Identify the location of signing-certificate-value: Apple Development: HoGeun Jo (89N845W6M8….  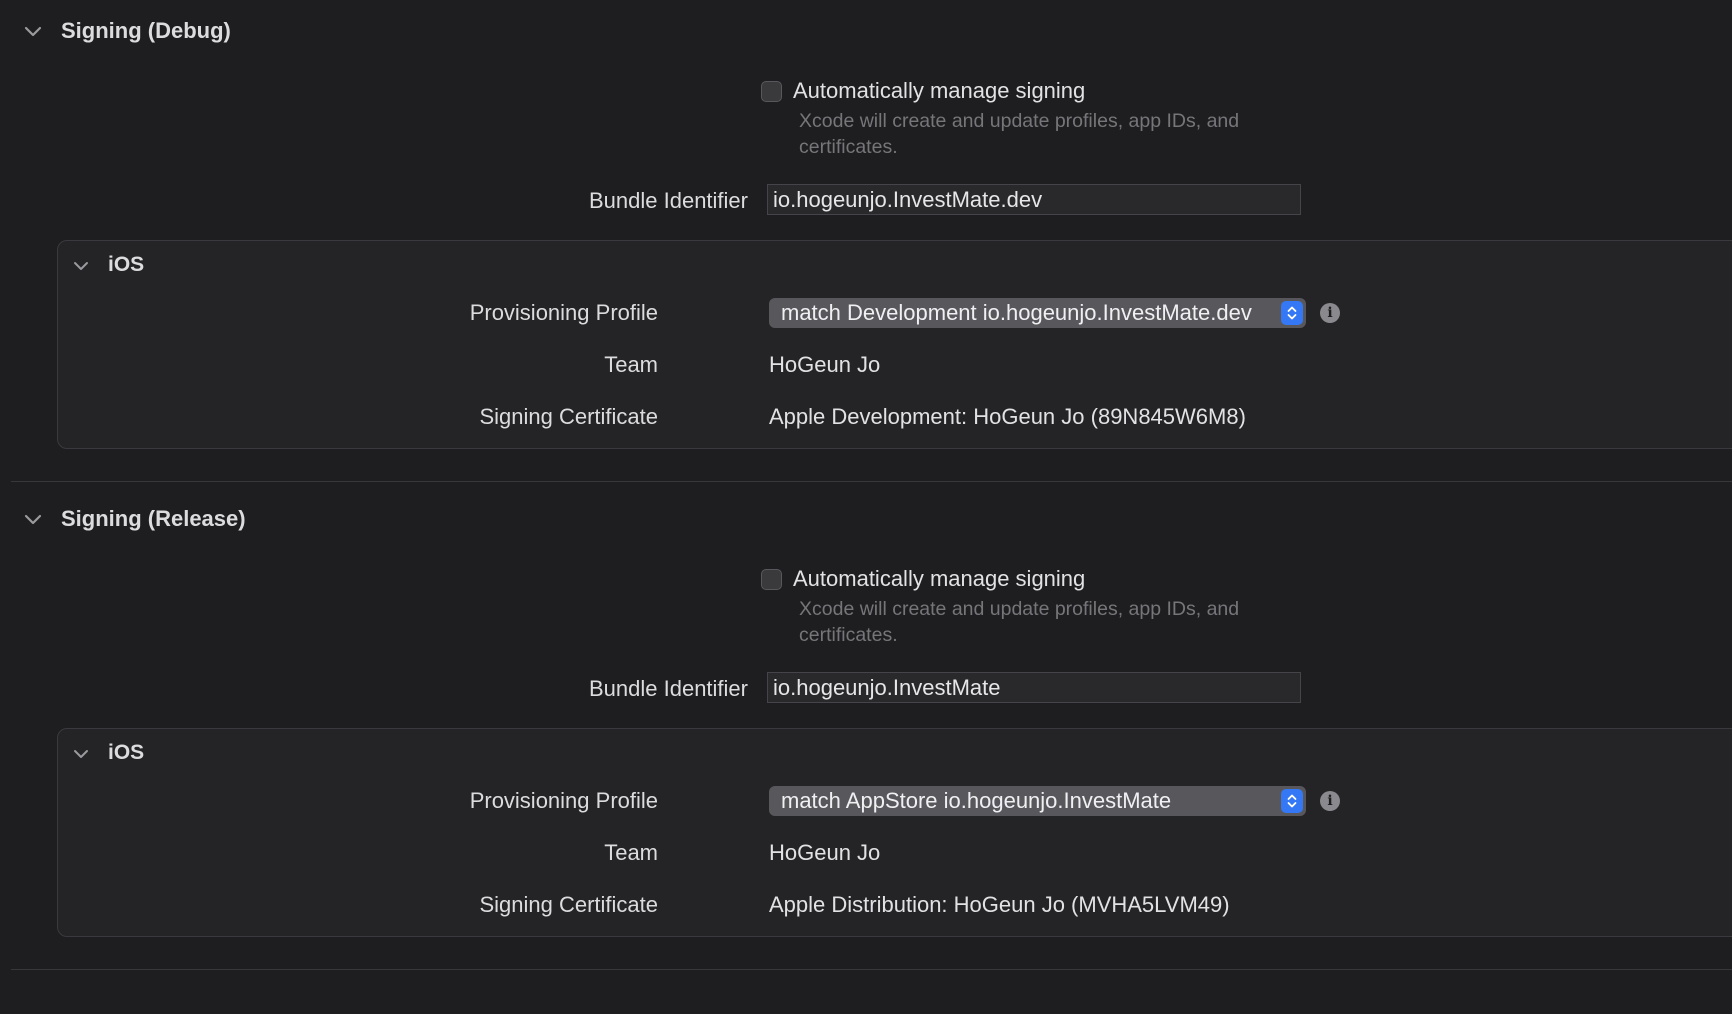
(1007, 416).